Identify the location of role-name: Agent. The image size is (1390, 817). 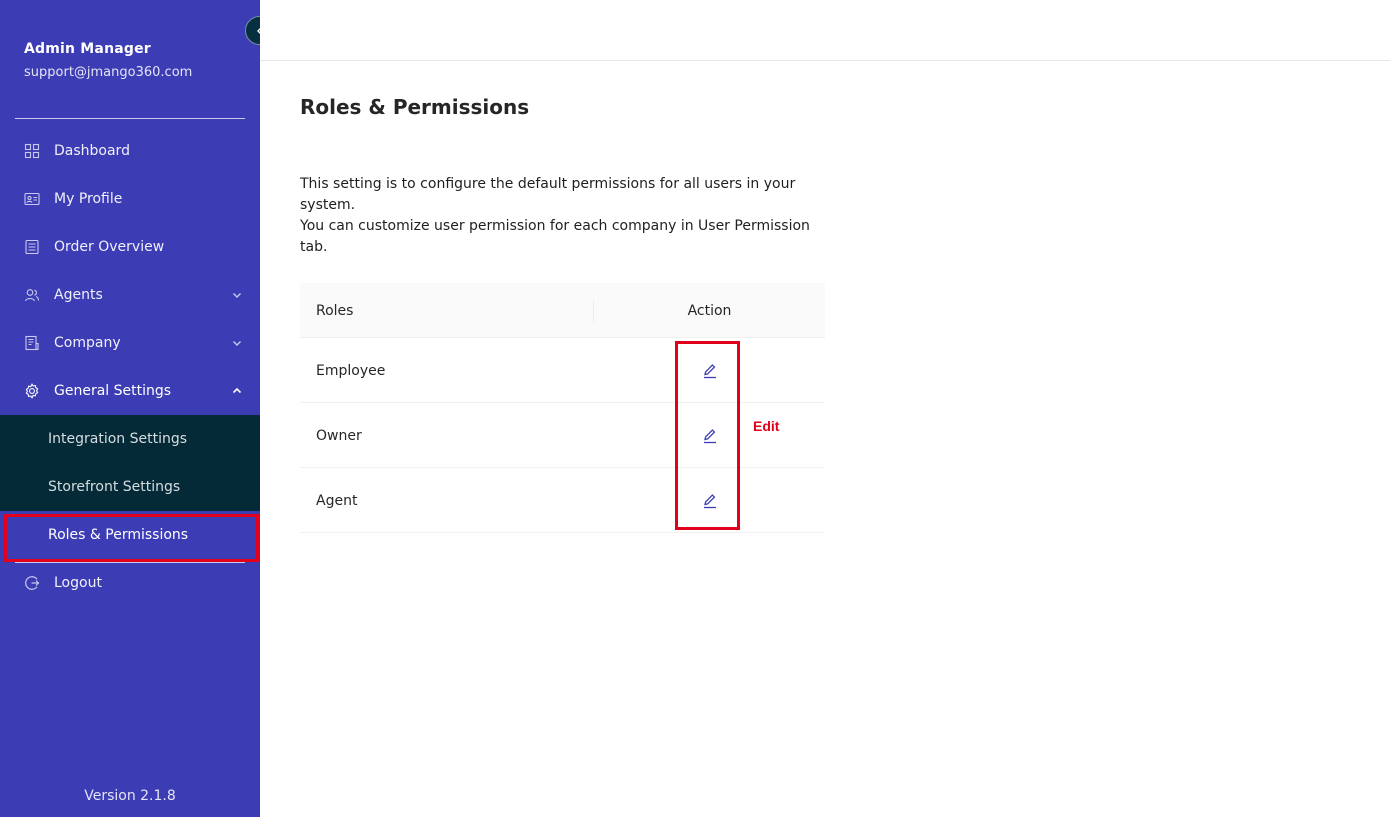
(337, 500).